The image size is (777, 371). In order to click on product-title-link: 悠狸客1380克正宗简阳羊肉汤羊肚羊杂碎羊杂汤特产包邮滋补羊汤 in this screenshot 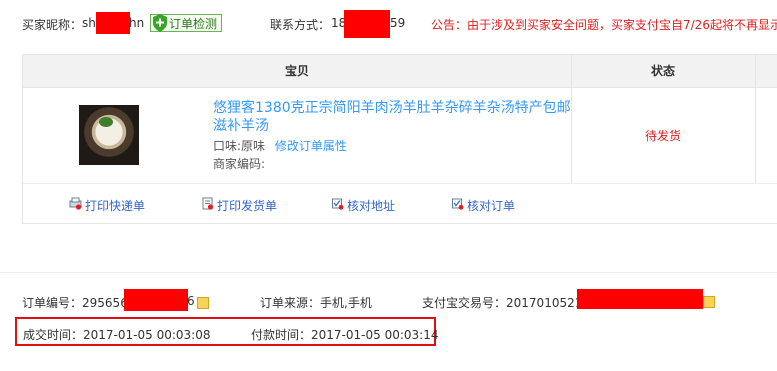, I will do `click(393, 117)`.